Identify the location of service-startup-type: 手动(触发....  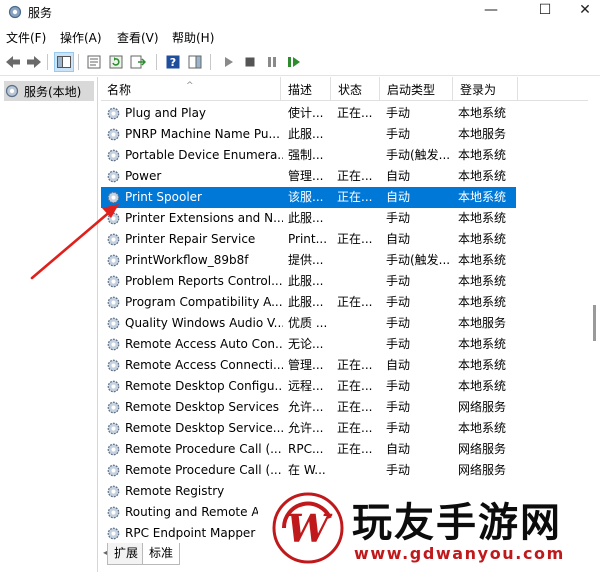
(418, 155).